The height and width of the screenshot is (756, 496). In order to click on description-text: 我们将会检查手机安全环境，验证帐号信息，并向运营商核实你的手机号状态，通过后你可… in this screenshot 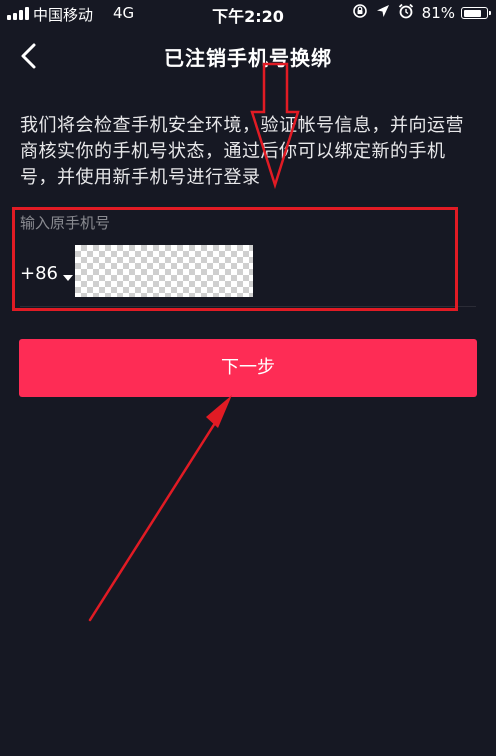, I will do `click(242, 151)`.